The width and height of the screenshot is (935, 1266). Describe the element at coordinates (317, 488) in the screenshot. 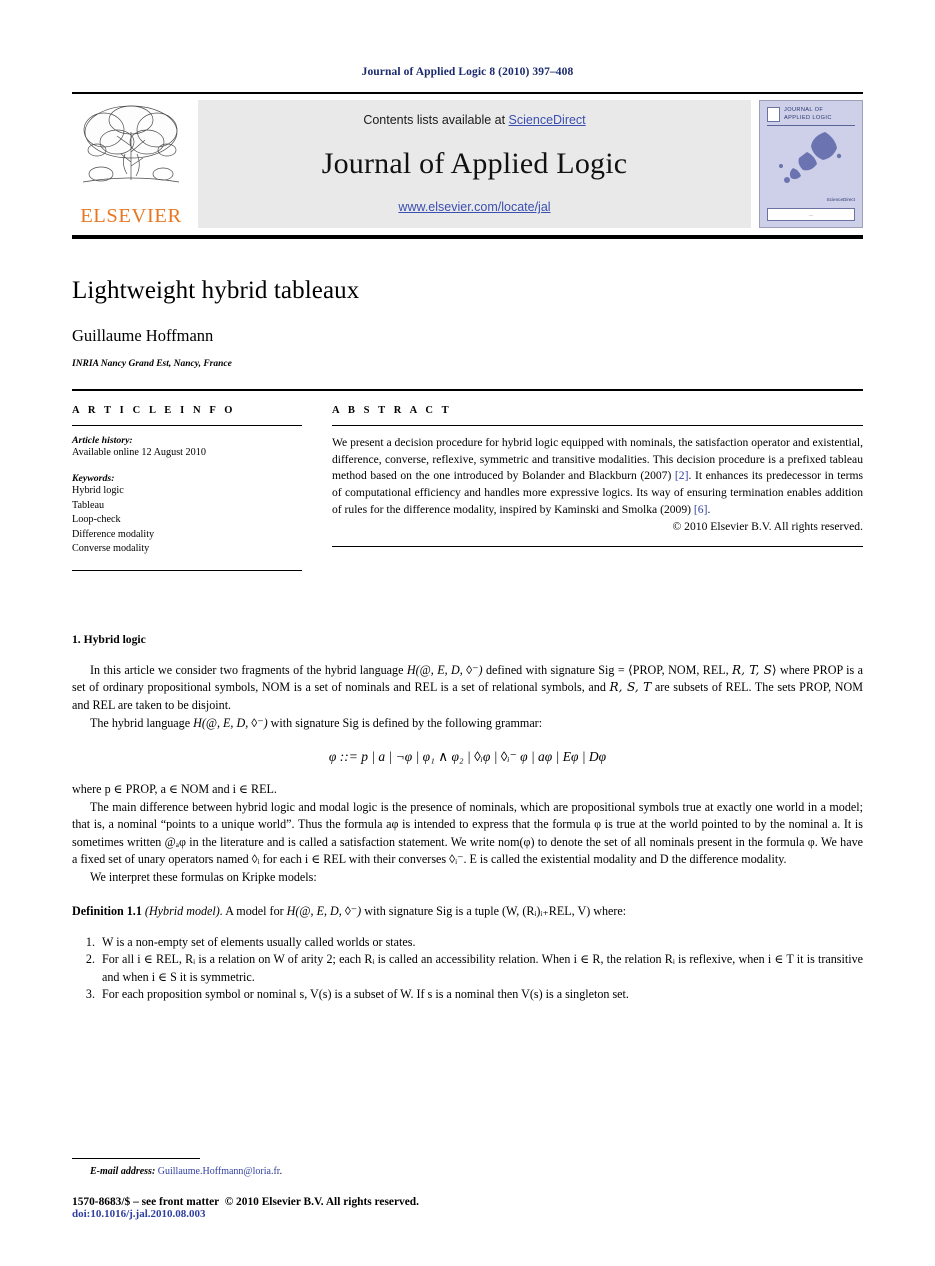

I see `column-gap` at that location.